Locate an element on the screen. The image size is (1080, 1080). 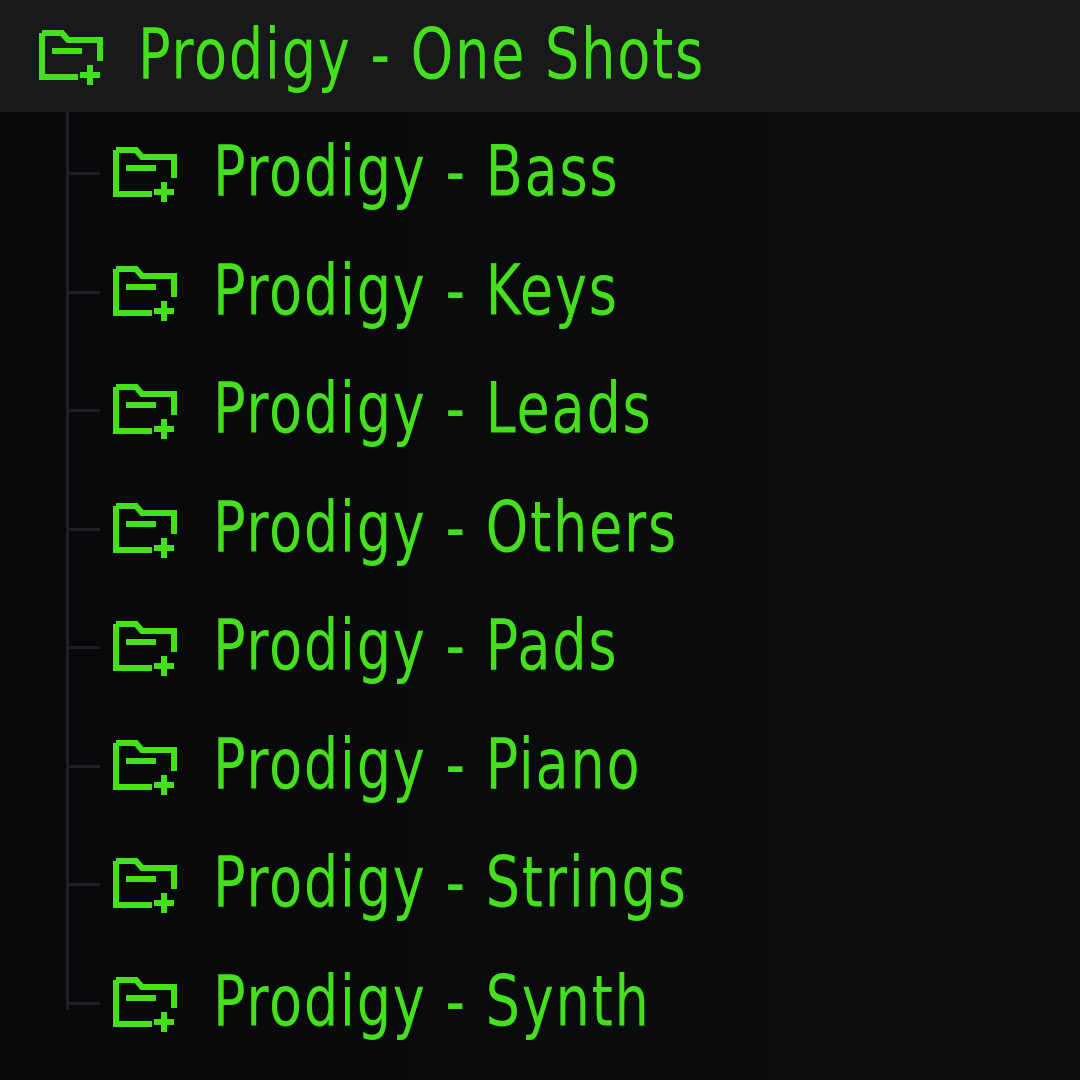
tree-folder-prodigy-strings: Prodigy - Strings is located at coordinates (540, 884).